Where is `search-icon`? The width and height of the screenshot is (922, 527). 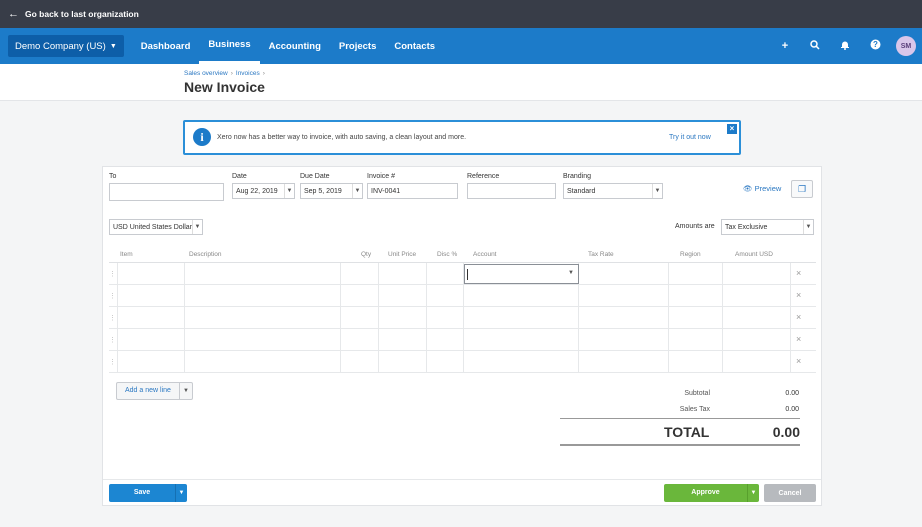
search-icon is located at coordinates (815, 46).